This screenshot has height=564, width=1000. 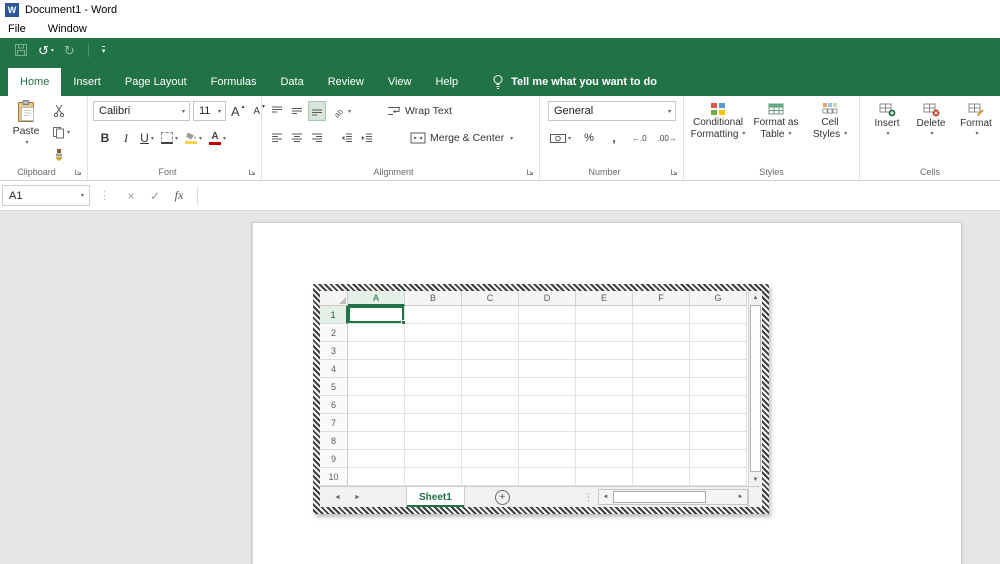 I want to click on cell-b1, so click(x=433, y=315).